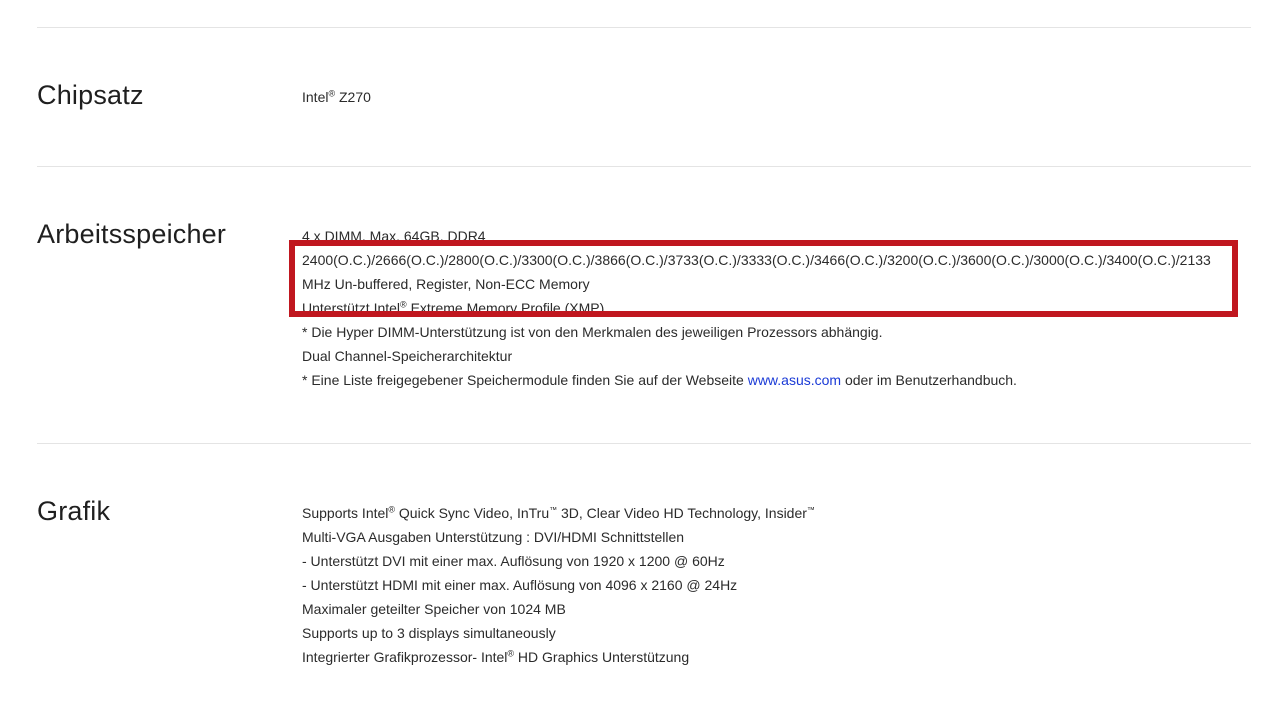  Describe the element at coordinates (505, 308) in the screenshot. I see `xmp-suffix: Extreme Memory Profile (XMP)` at that location.